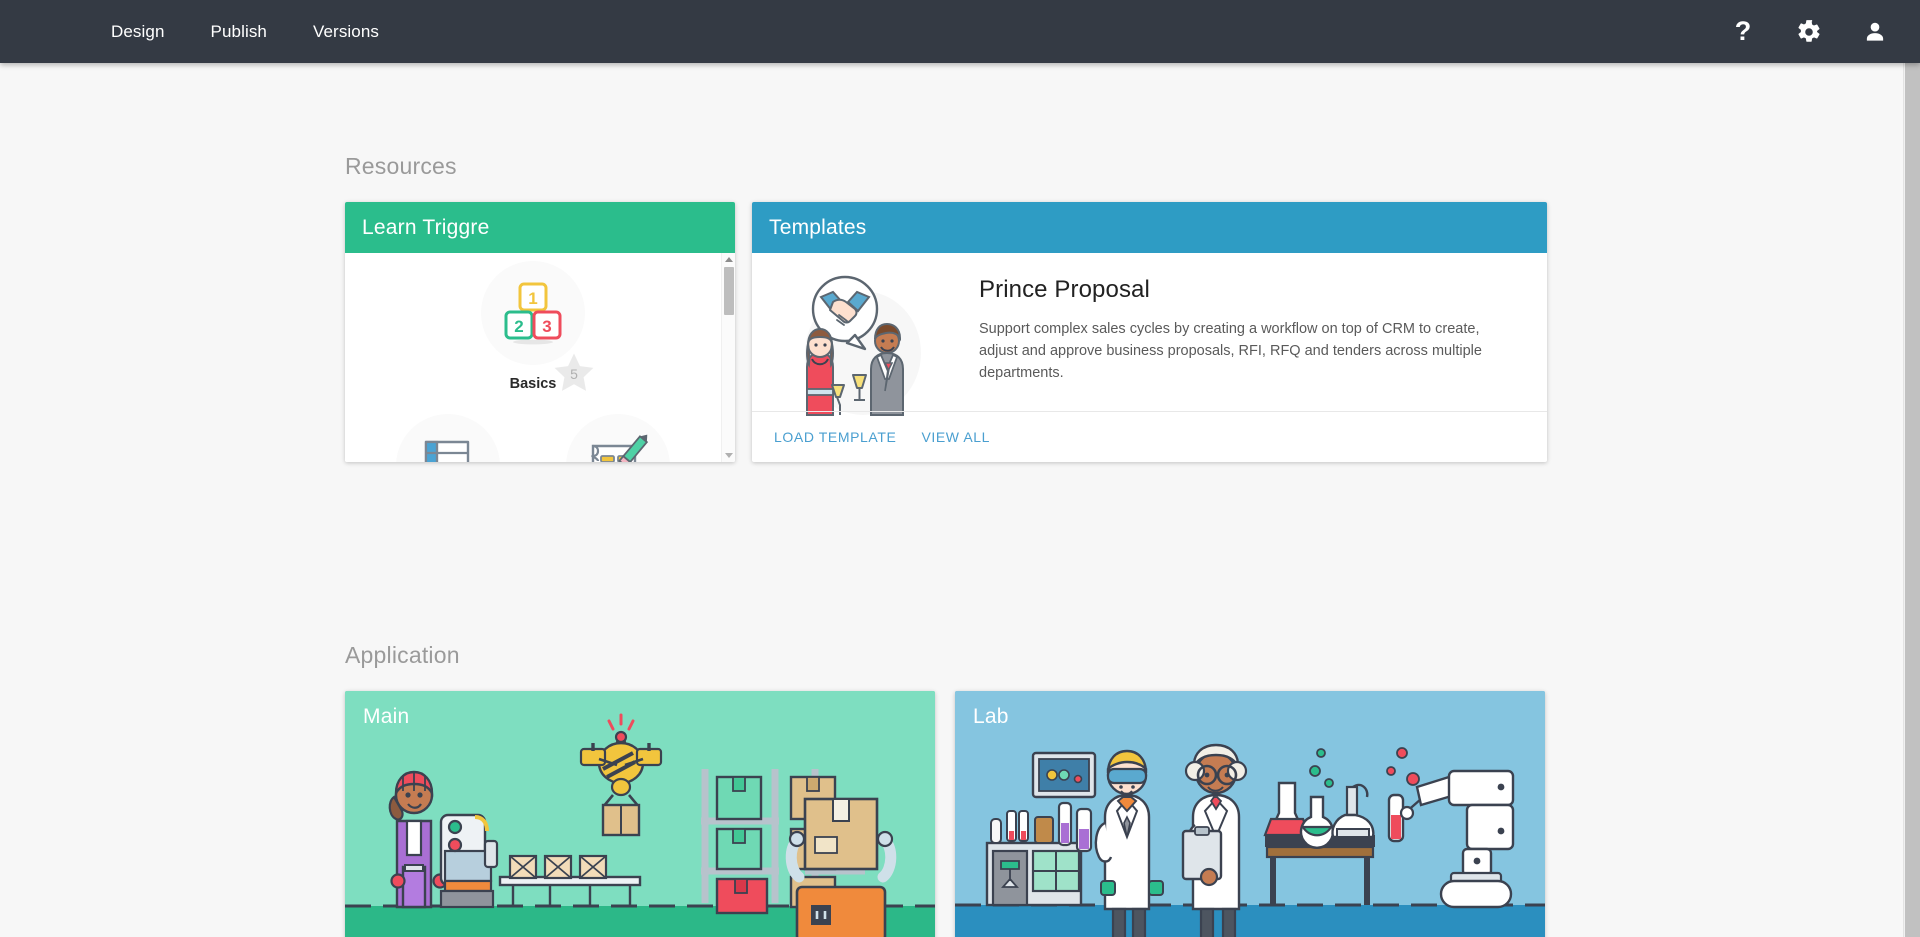 This screenshot has height=937, width=1920. What do you see at coordinates (991, 716) in the screenshot?
I see `application-card-title: Lab` at bounding box center [991, 716].